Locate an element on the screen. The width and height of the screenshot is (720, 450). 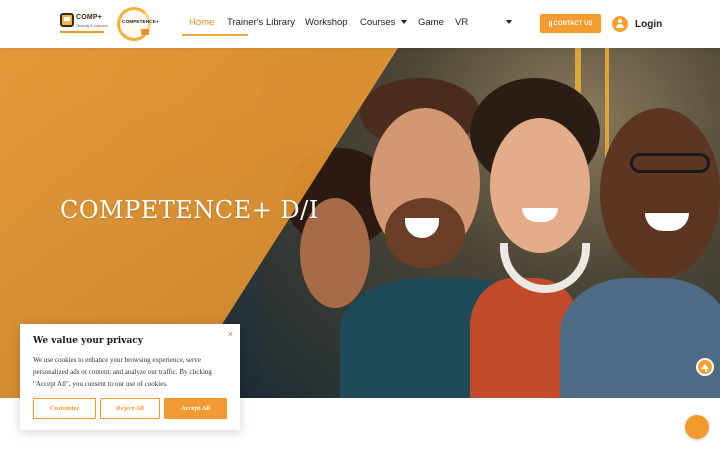
hero-title: COMPETENCE+ D/I is located at coordinates (189, 210).